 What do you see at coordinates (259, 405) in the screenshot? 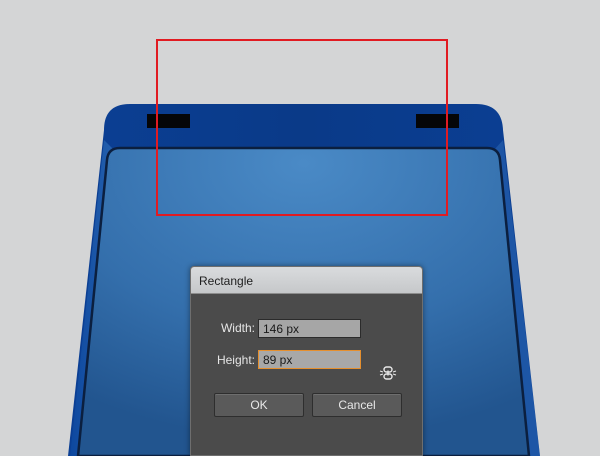
I see `ok-button: OK` at bounding box center [259, 405].